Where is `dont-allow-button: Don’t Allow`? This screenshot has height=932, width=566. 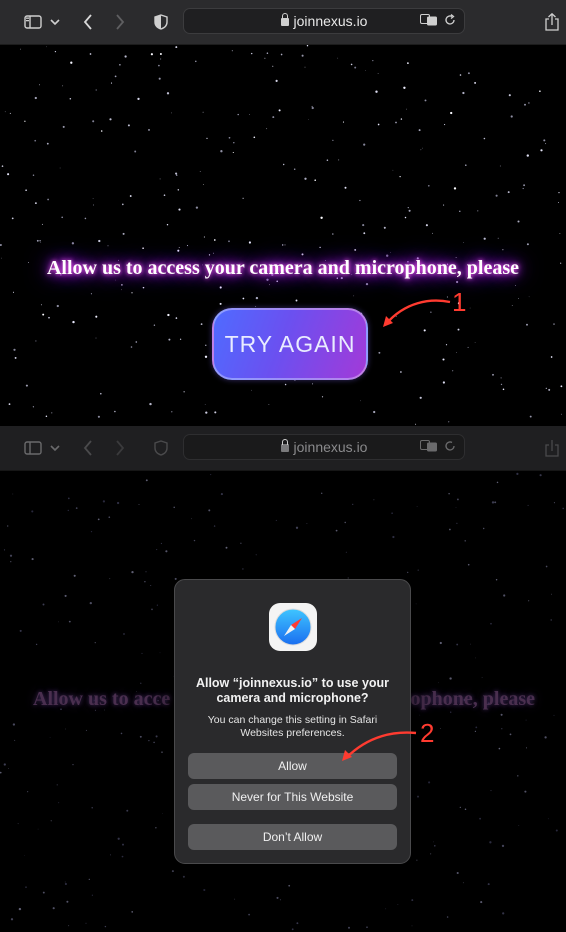
dont-allow-button: Don’t Allow is located at coordinates (292, 837).